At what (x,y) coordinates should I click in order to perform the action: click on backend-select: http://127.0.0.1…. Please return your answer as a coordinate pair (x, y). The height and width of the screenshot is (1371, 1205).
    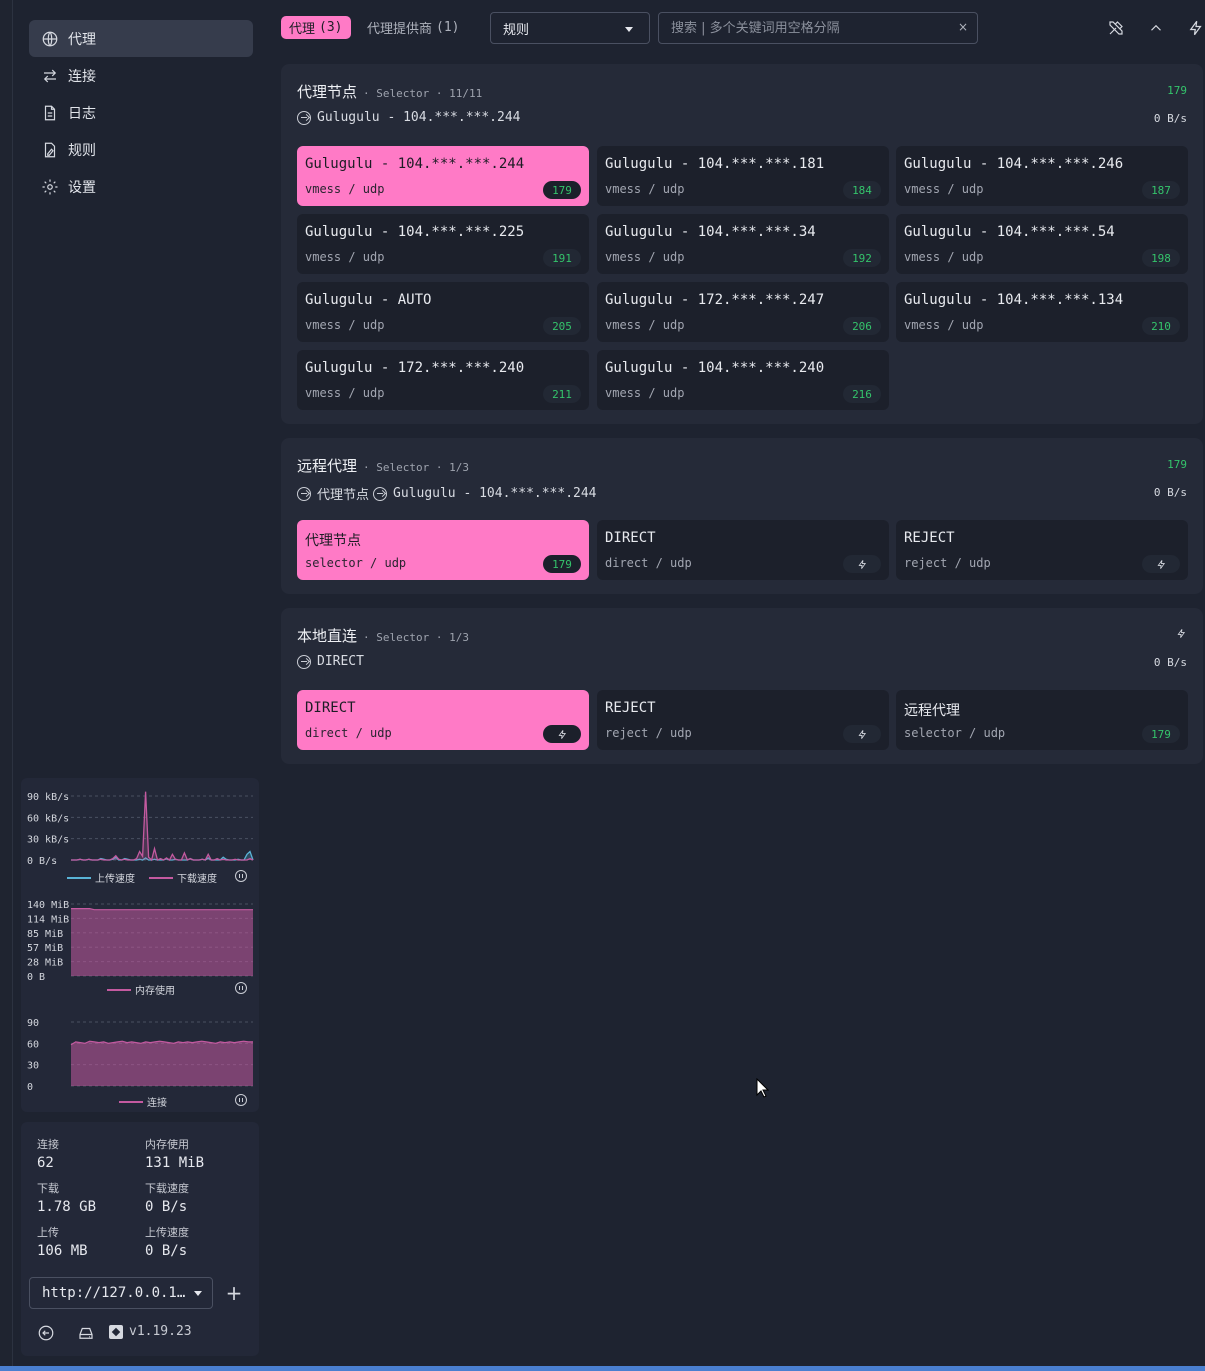
    Looking at the image, I should click on (121, 1293).